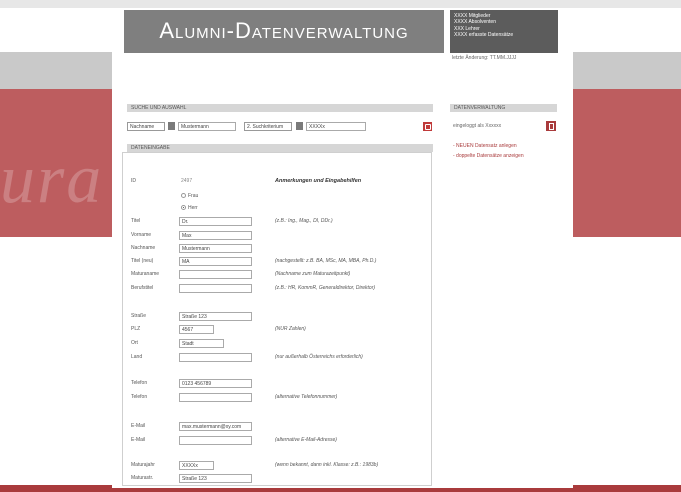 Image resolution: width=681 pixels, height=492 pixels. What do you see at coordinates (187, 181) in the screenshot?
I see `id-value: 2497` at bounding box center [187, 181].